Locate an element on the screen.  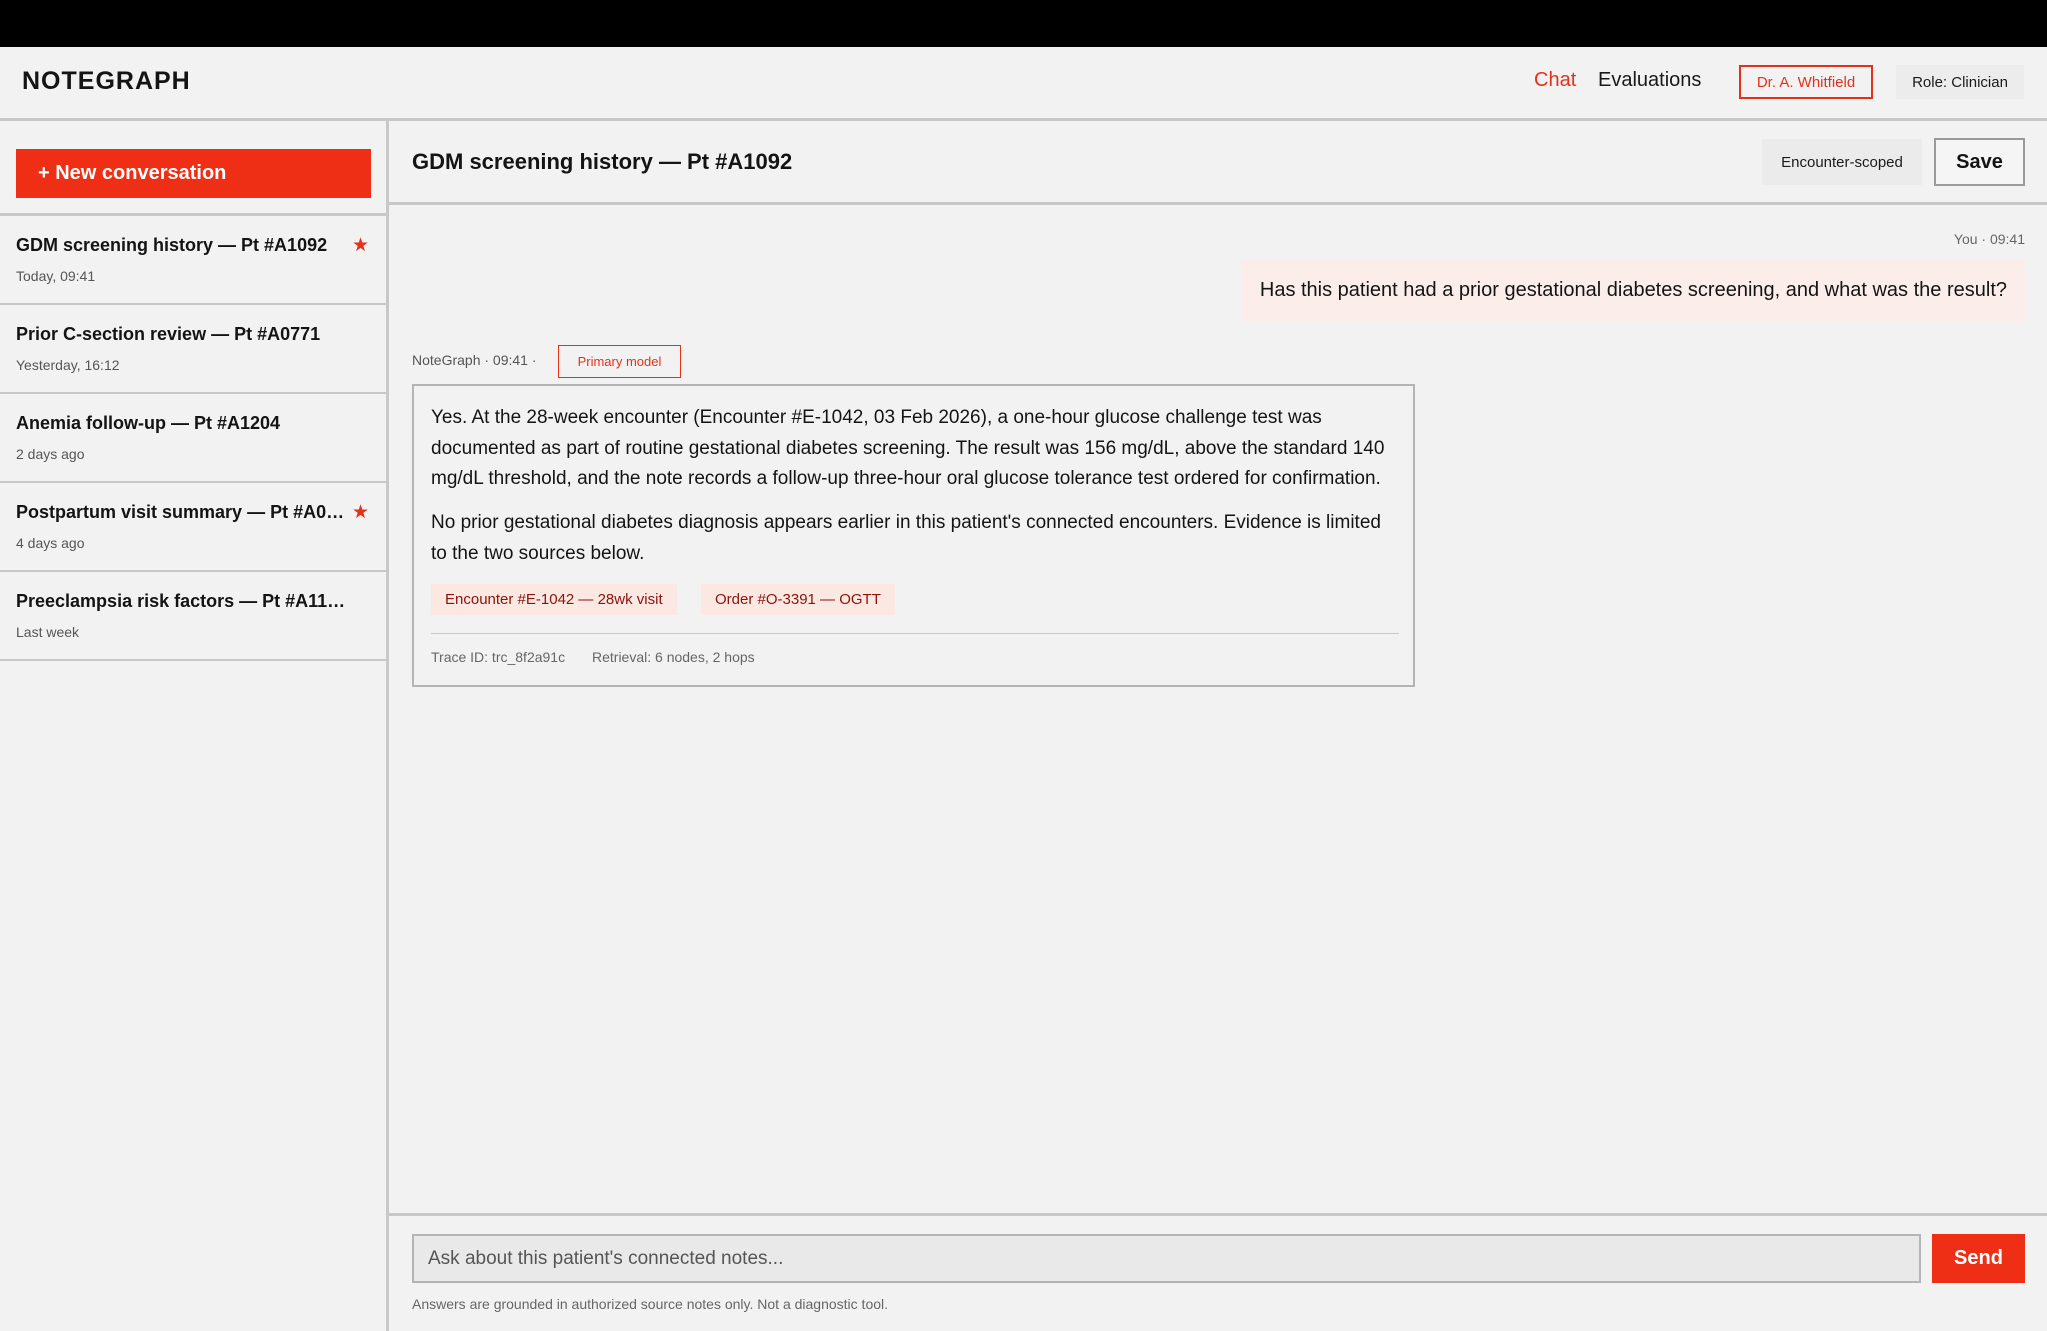
retrieval-stats: Retrieval: 6 nodes, 2 hops is located at coordinates (673, 657).